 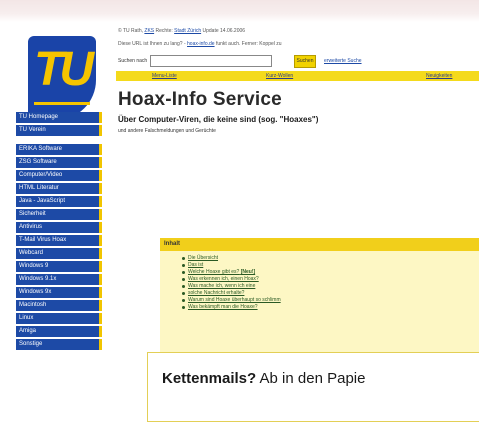 What do you see at coordinates (248, 44) in the screenshot?
I see `url-hint-suffix: funkt auch. Ferner: Koppel zu` at bounding box center [248, 44].